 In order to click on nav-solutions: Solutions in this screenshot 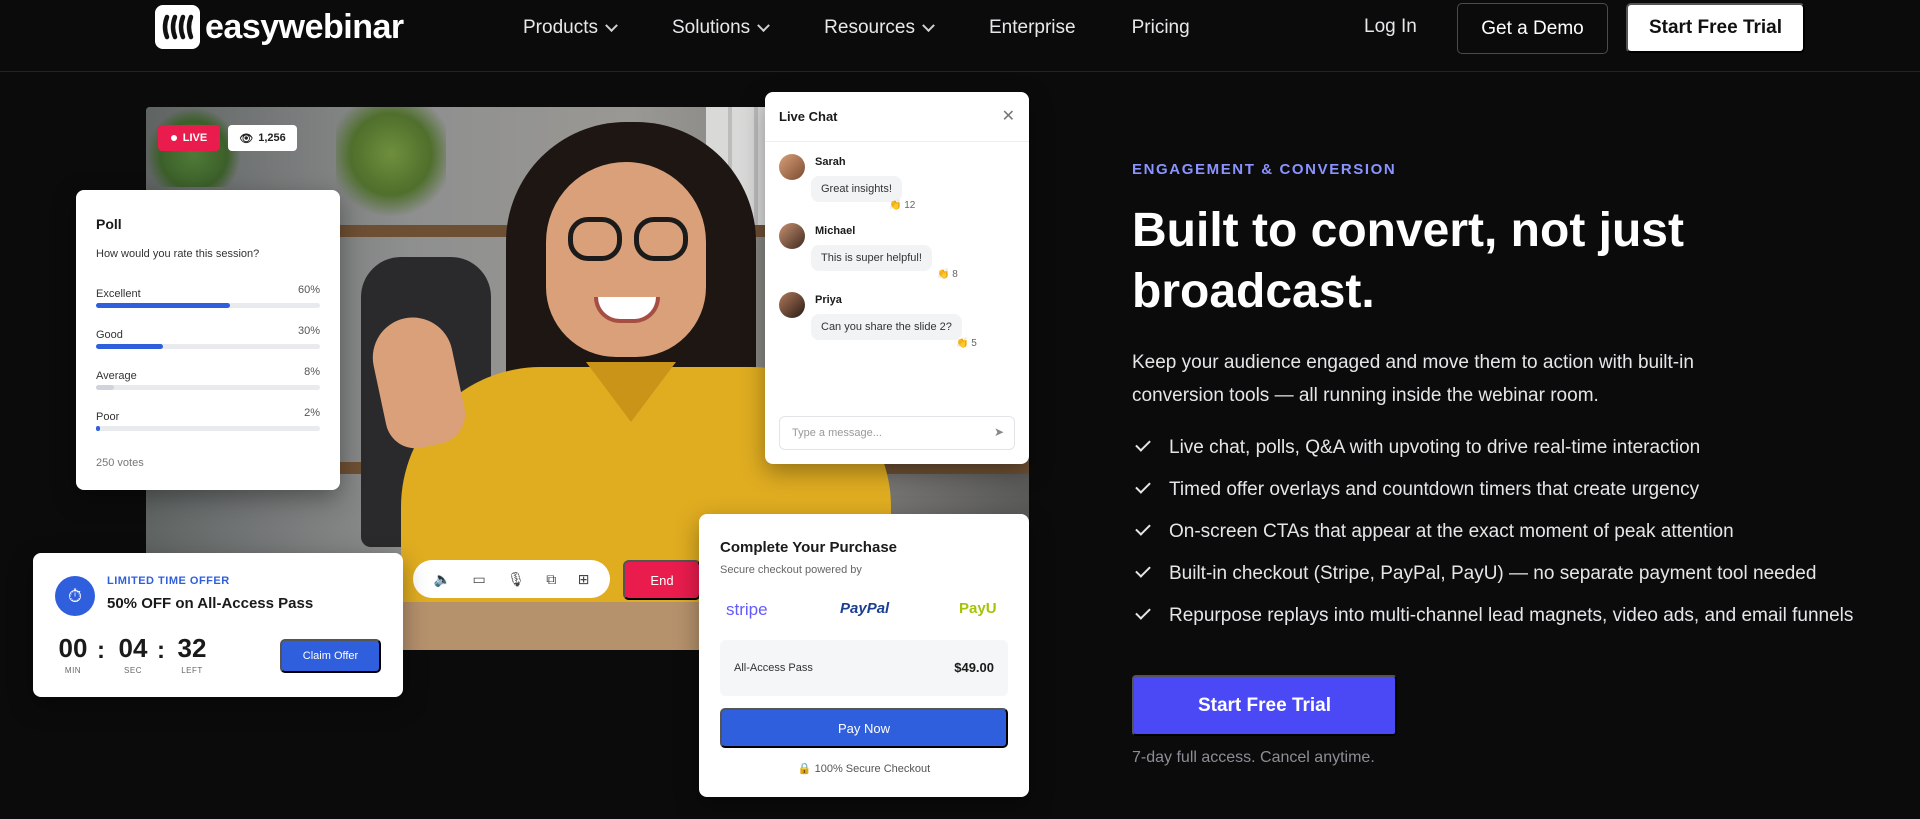, I will do `click(721, 28)`.